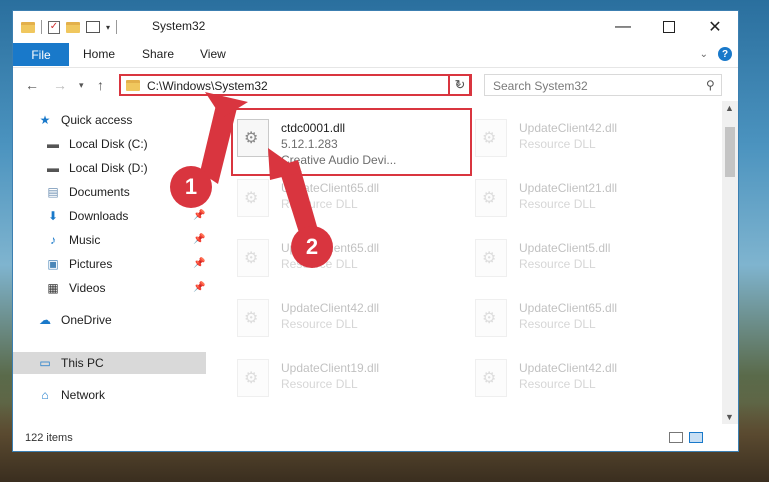 The width and height of the screenshot is (769, 482). What do you see at coordinates (259, 164) in the screenshot?
I see `annotation-arrows` at bounding box center [259, 164].